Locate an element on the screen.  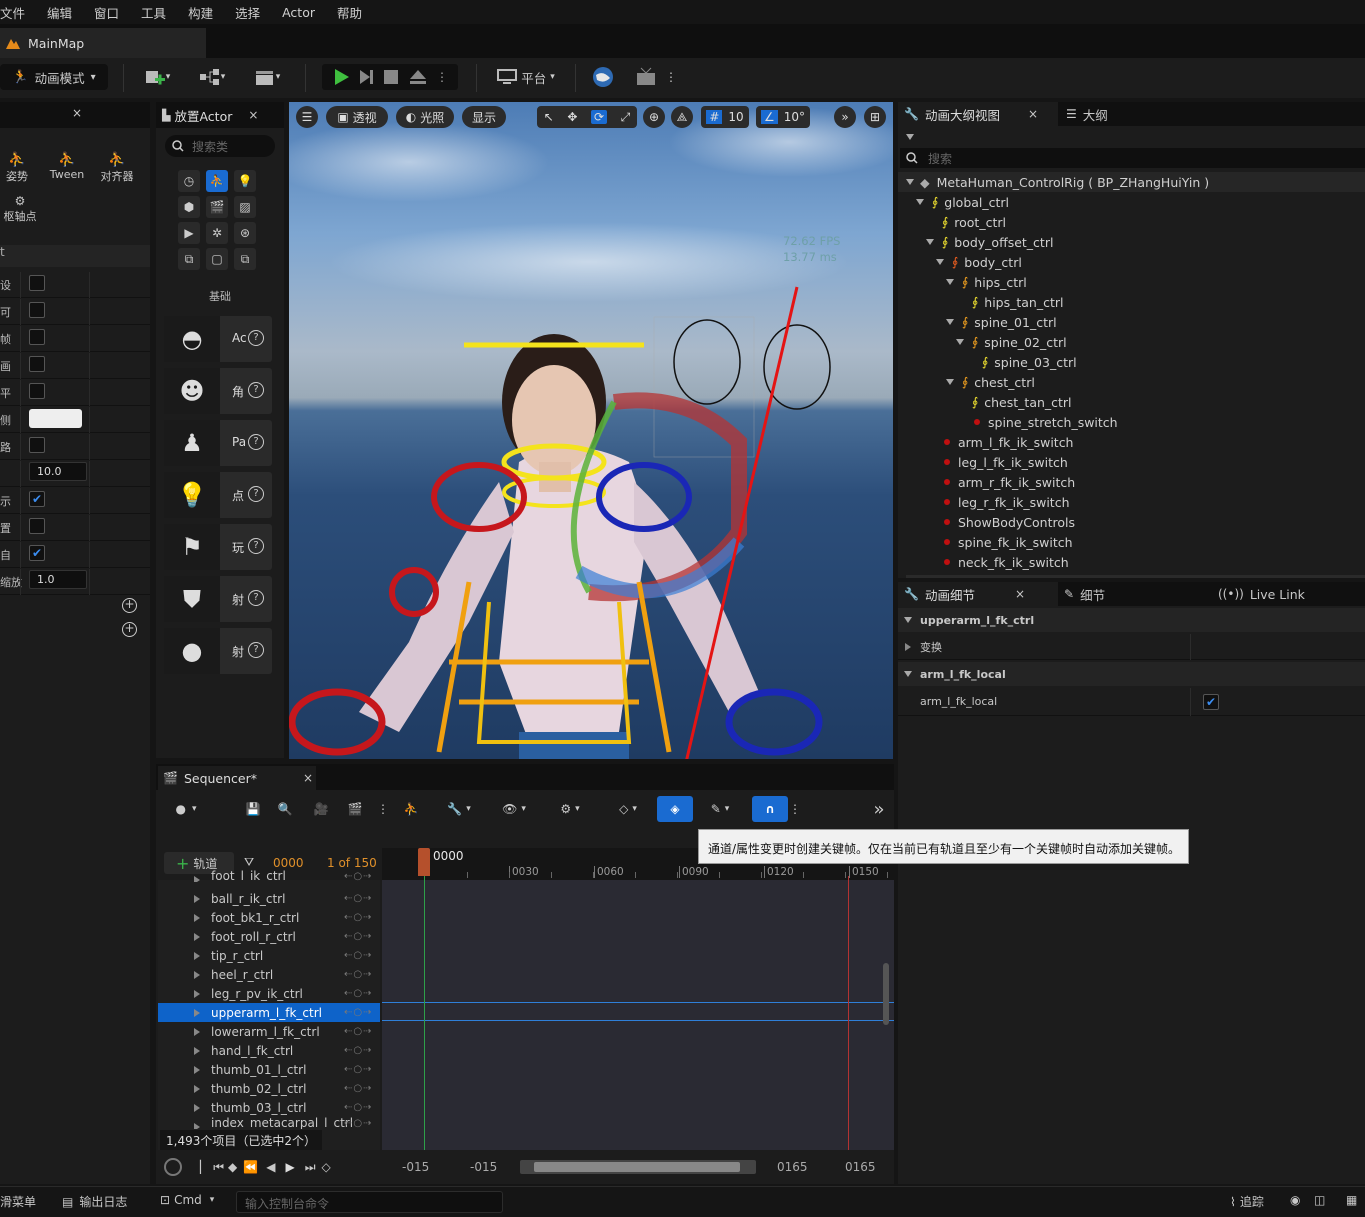
add-actor-button: ▾ is located at coordinates (157, 77).